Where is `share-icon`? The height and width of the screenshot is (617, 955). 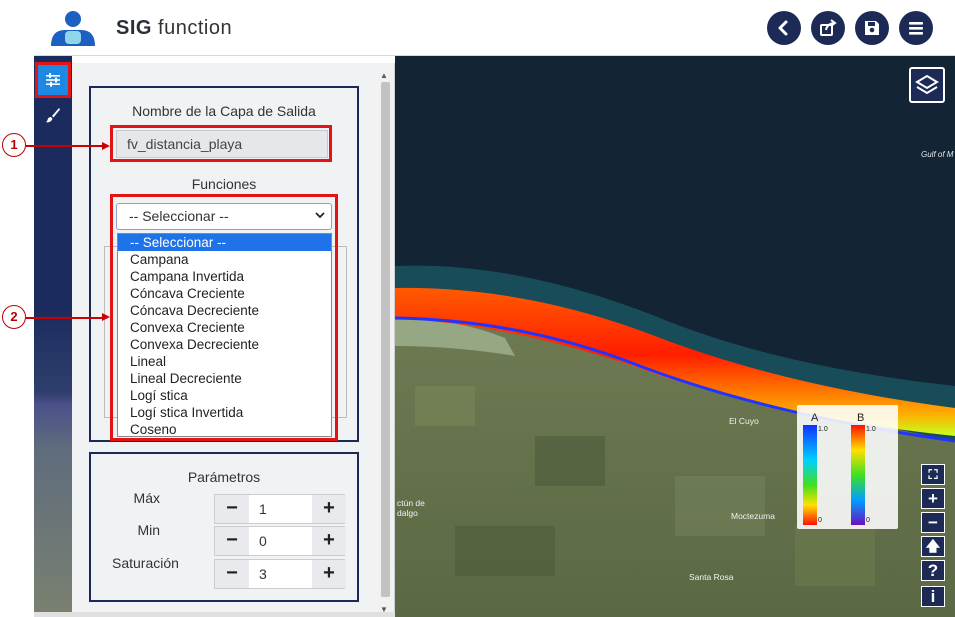
share-icon is located at coordinates (828, 27).